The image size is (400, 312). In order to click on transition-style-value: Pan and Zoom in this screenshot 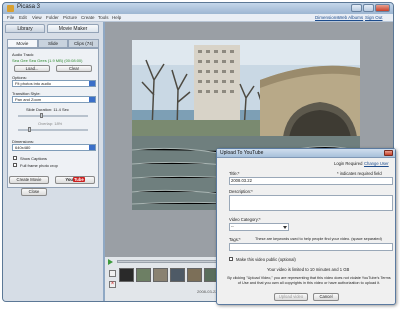, I will do `click(28, 99)`.